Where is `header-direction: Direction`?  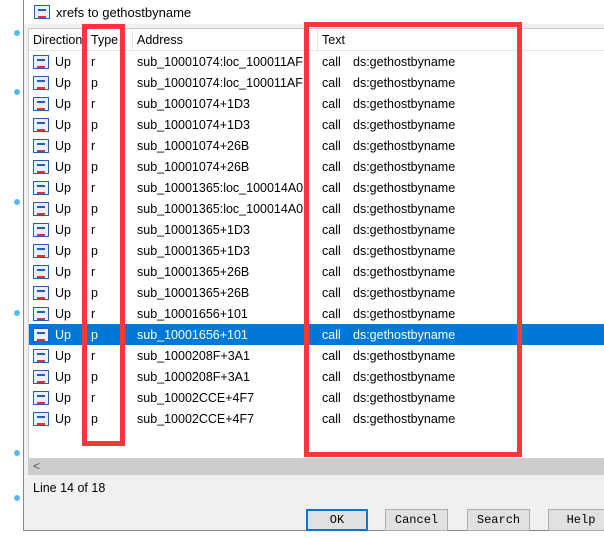 header-direction: Direction is located at coordinates (58, 39).